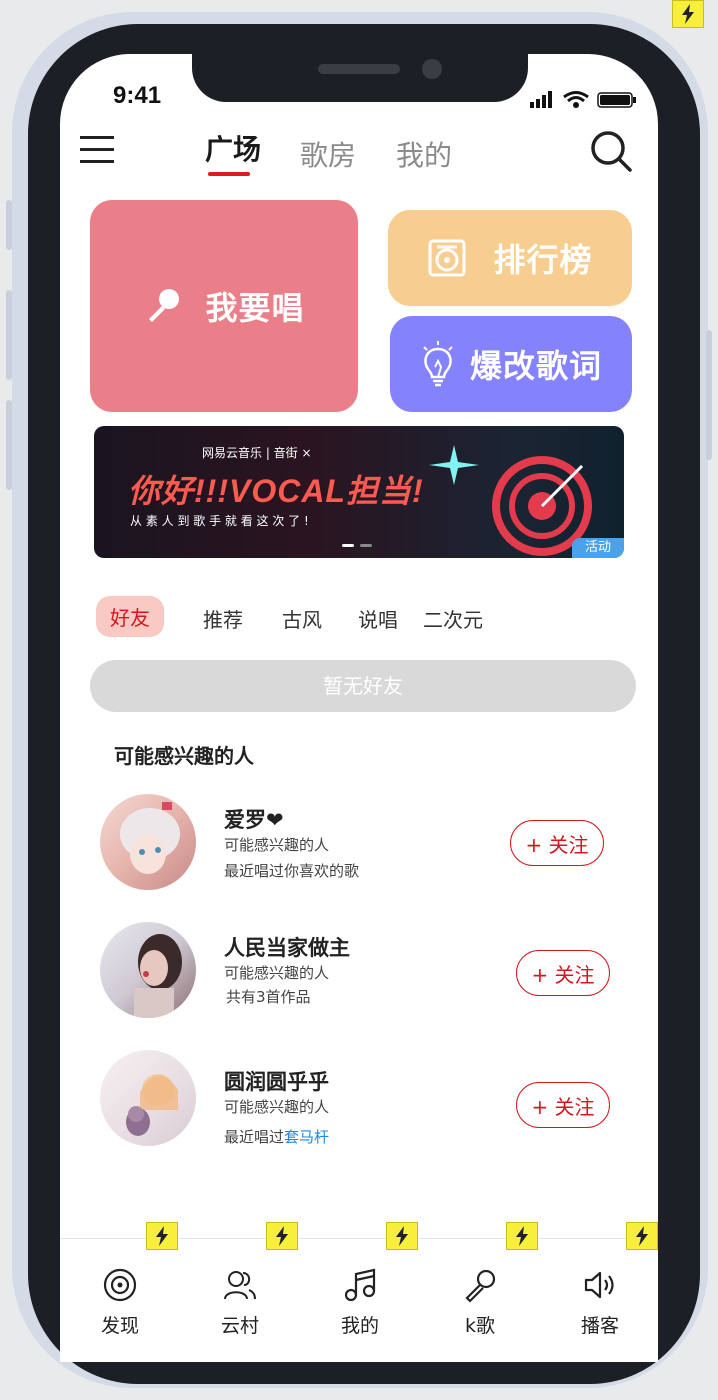 The width and height of the screenshot is (718, 1400). Describe the element at coordinates (598, 548) in the screenshot. I see `banner-tag: 活动` at that location.